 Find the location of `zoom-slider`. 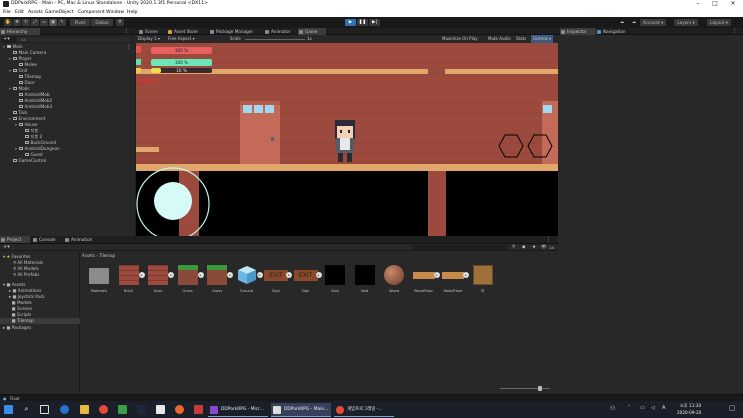

zoom-slider is located at coordinates (525, 388).